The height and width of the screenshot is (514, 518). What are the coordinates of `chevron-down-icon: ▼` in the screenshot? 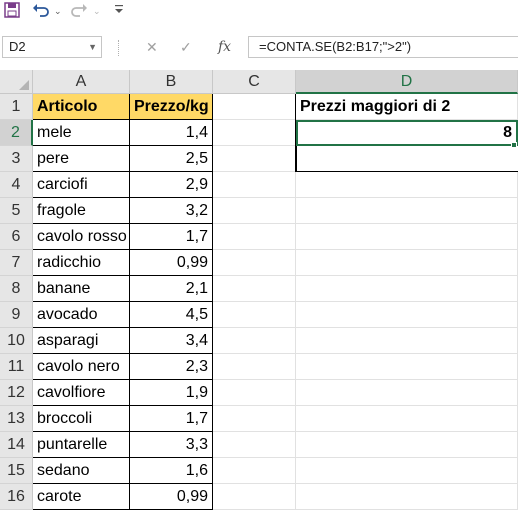 It's located at (92, 47).